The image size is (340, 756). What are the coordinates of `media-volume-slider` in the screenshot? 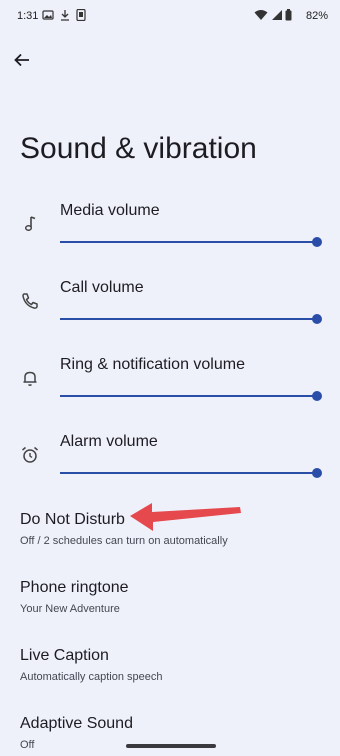 It's located at (191, 242).